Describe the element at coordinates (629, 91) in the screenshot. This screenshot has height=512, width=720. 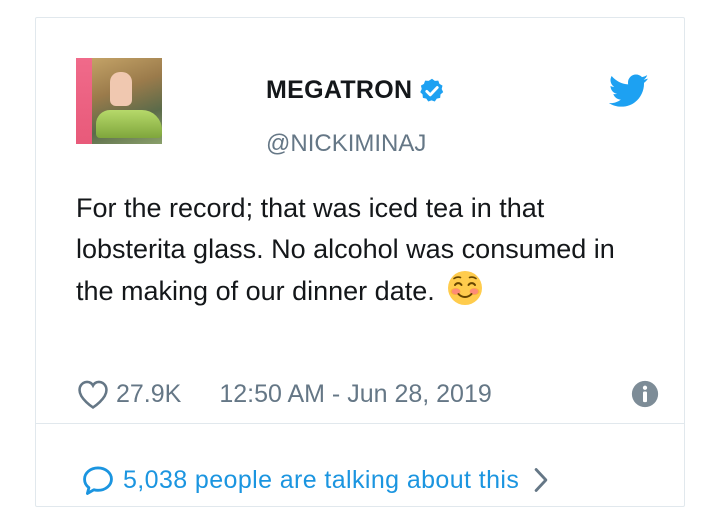
I see `twitter-bird-icon` at that location.